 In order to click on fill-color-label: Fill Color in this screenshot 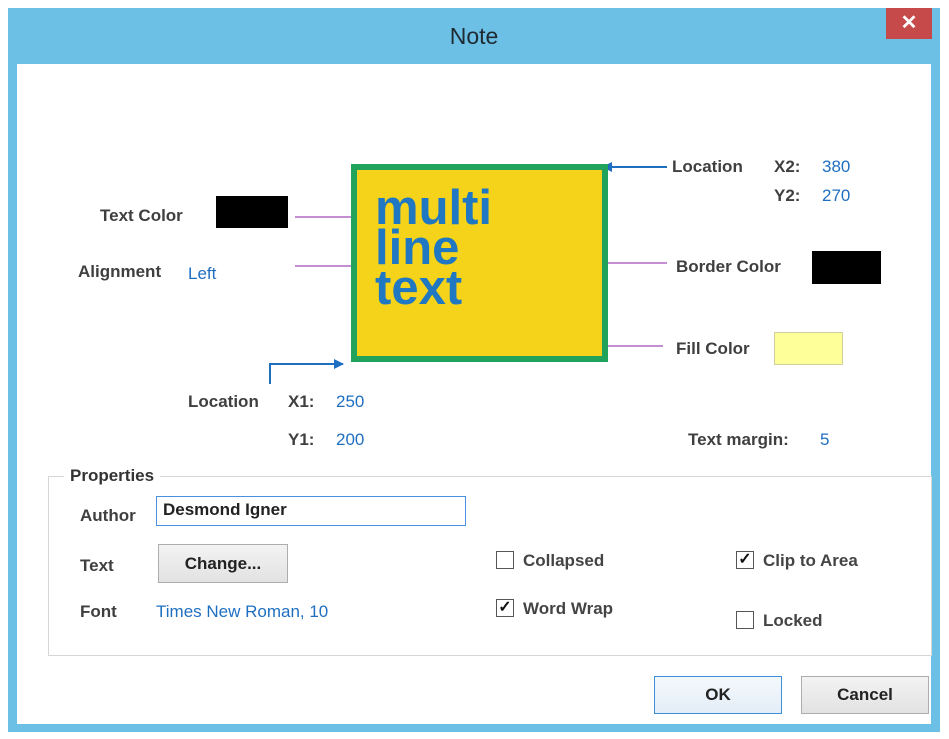, I will do `click(713, 348)`.